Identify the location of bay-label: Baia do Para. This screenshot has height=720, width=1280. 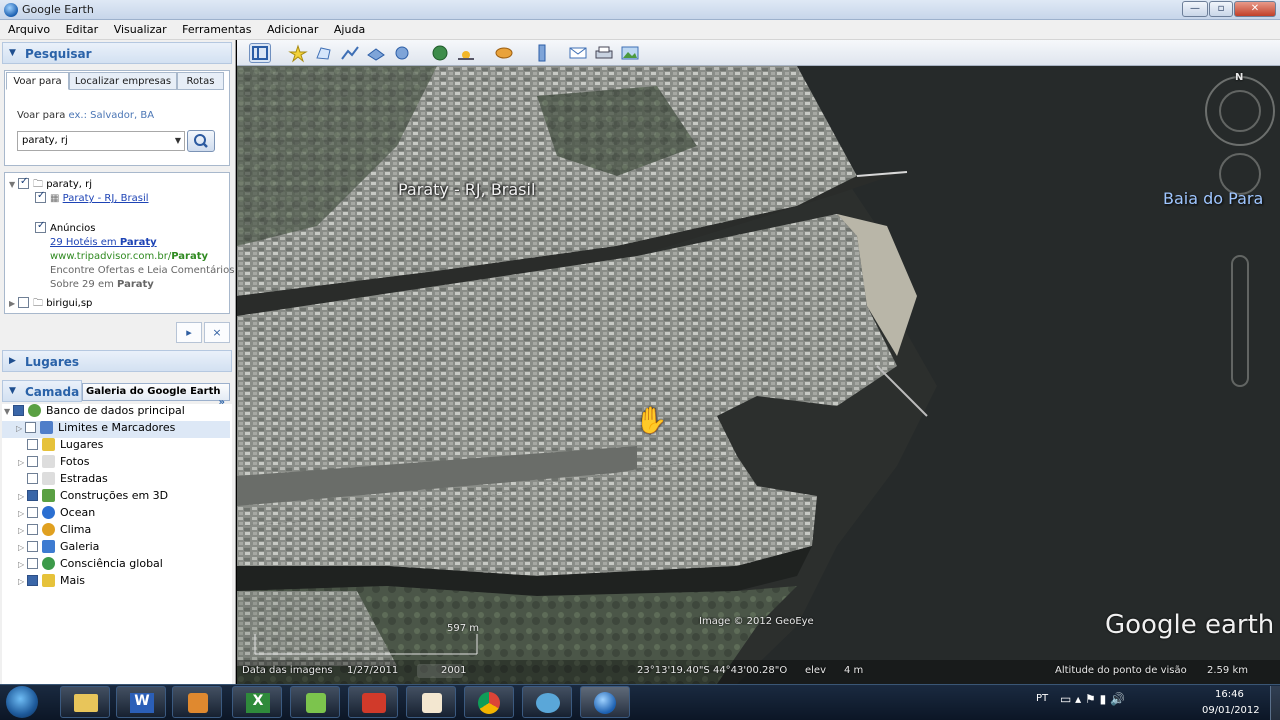
(1213, 198).